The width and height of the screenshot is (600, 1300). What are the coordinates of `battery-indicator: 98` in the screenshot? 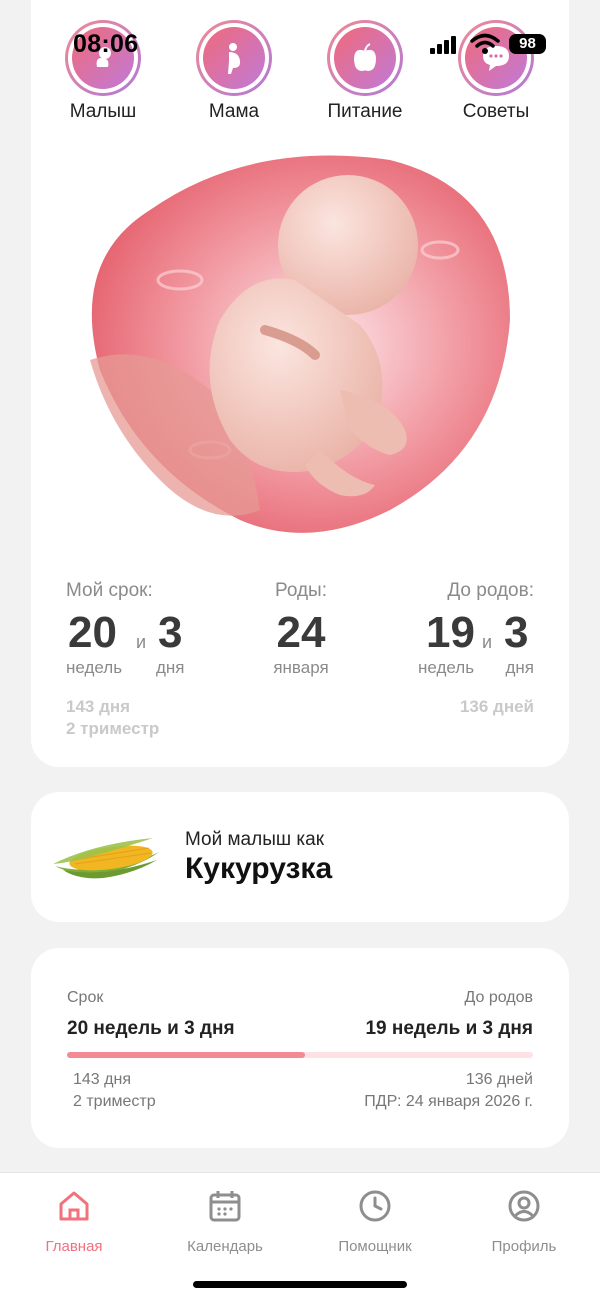 It's located at (527, 44).